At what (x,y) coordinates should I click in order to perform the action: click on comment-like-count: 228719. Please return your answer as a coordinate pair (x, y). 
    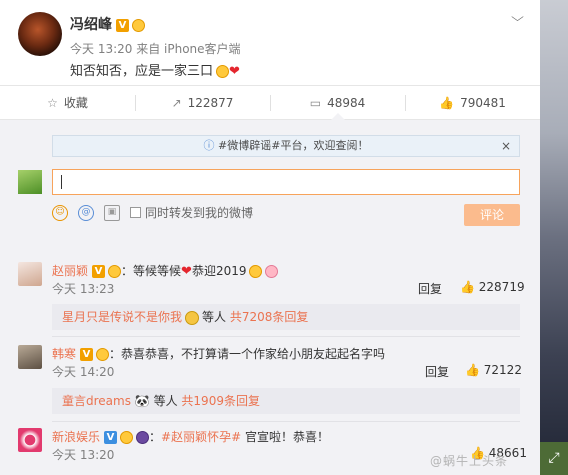
    Looking at the image, I should click on (501, 287).